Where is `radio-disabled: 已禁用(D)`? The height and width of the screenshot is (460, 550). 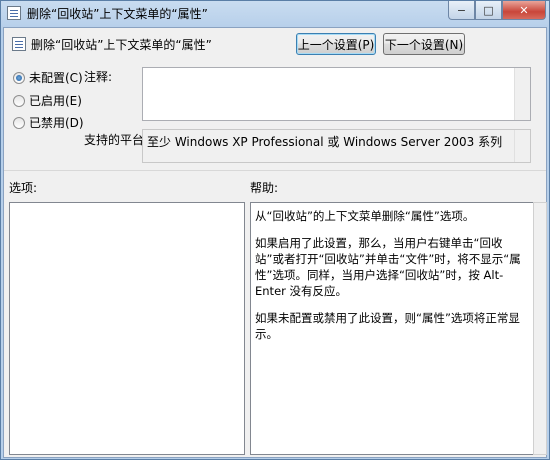 radio-disabled: 已禁用(D) is located at coordinates (48, 122).